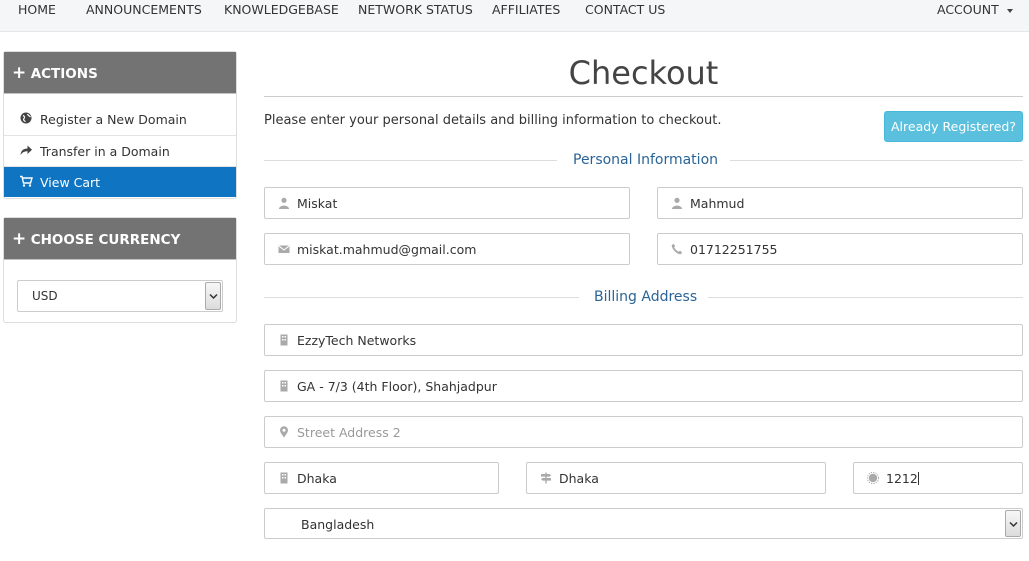 This screenshot has height=561, width=1029. I want to click on postcode-value: 1212, so click(902, 478).